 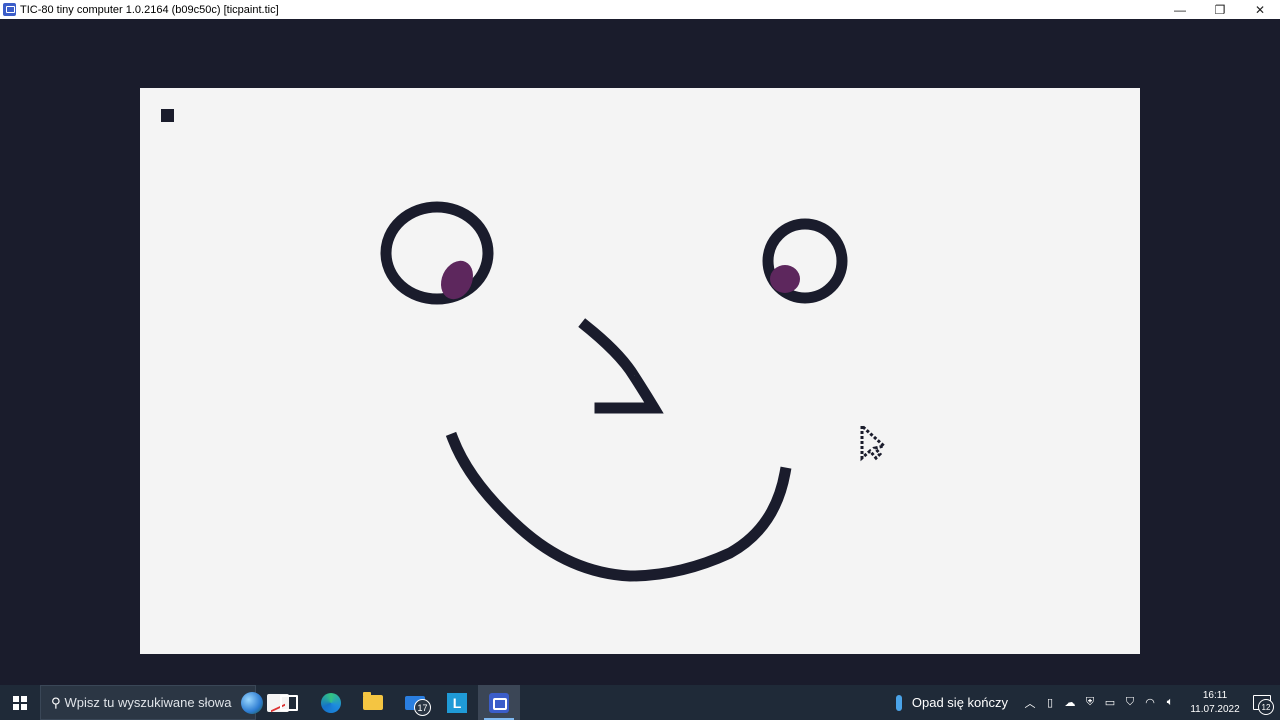 I want to click on volume-icon: 🔈︎, so click(x=1170, y=702).